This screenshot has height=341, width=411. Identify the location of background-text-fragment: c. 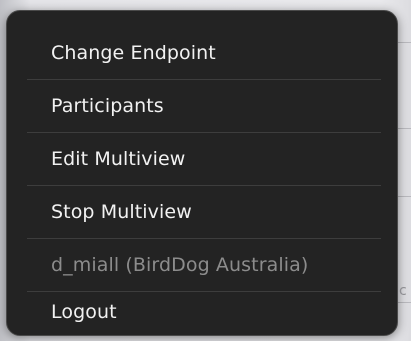
(403, 291).